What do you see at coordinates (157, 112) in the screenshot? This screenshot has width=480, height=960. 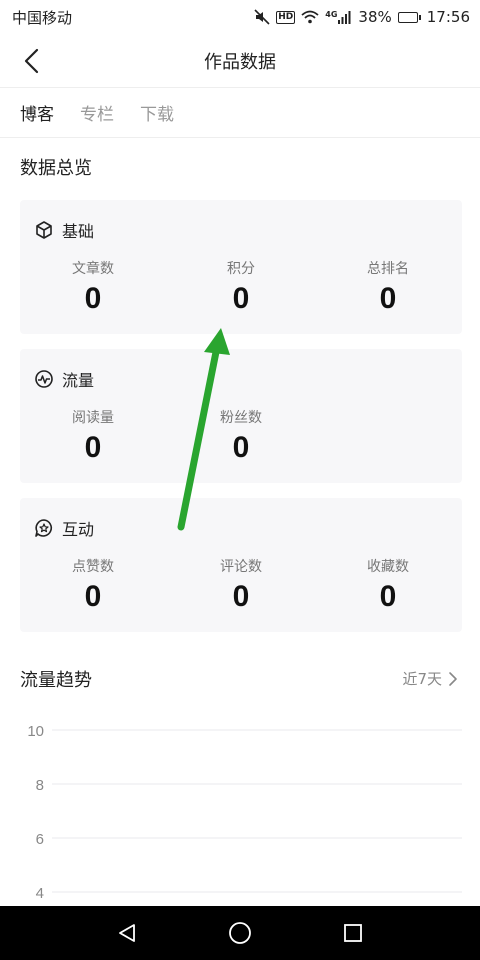 I see `tab-download: 下载` at bounding box center [157, 112].